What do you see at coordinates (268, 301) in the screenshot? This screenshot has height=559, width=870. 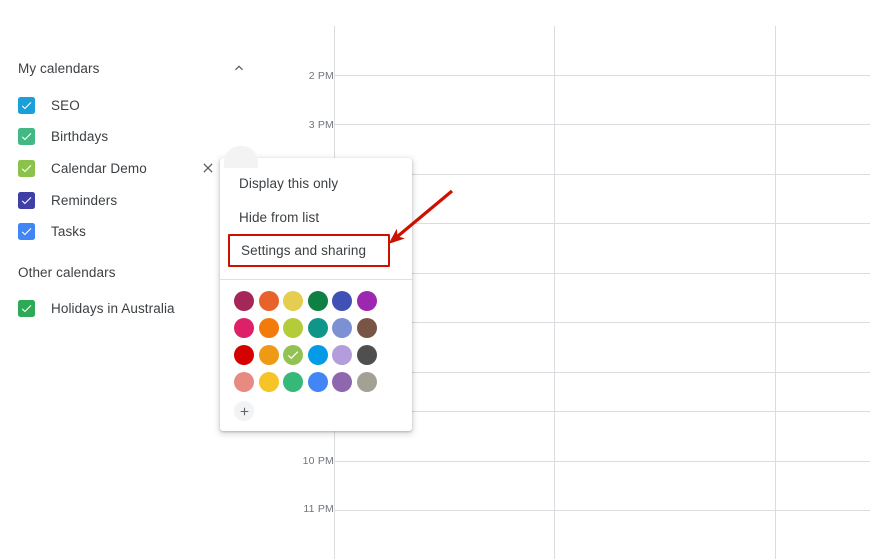 I see `color-swatch-tangerine` at bounding box center [268, 301].